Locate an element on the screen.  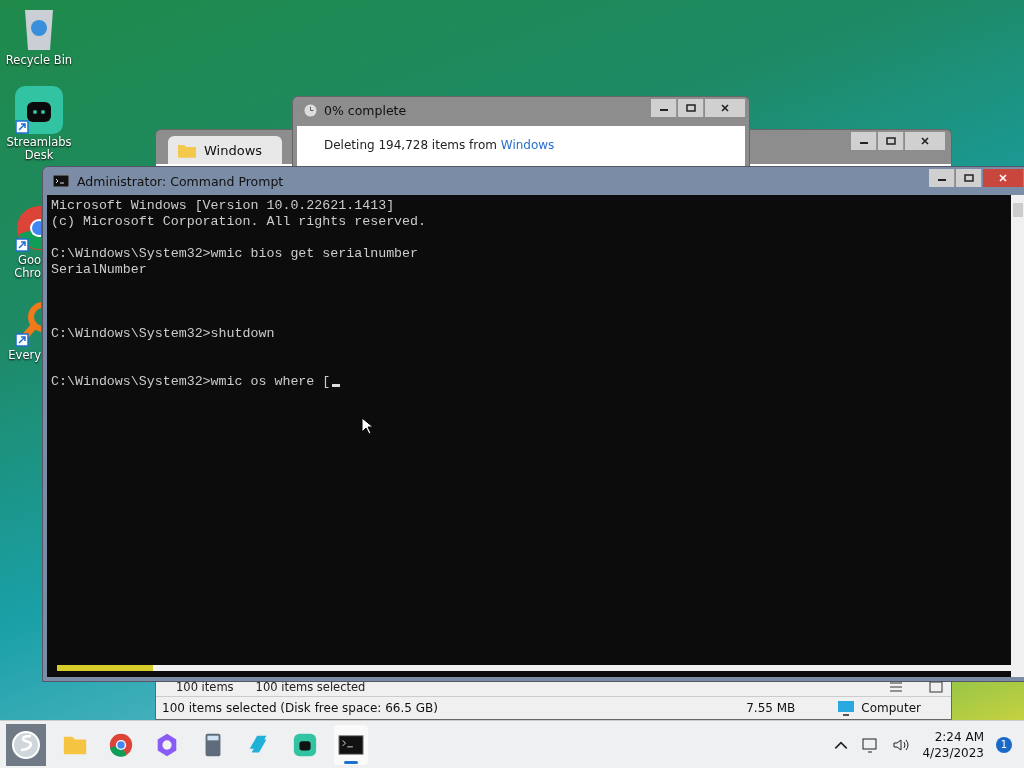
clock: 2:24 AM 4/23/2023 is located at coordinates (953, 744).